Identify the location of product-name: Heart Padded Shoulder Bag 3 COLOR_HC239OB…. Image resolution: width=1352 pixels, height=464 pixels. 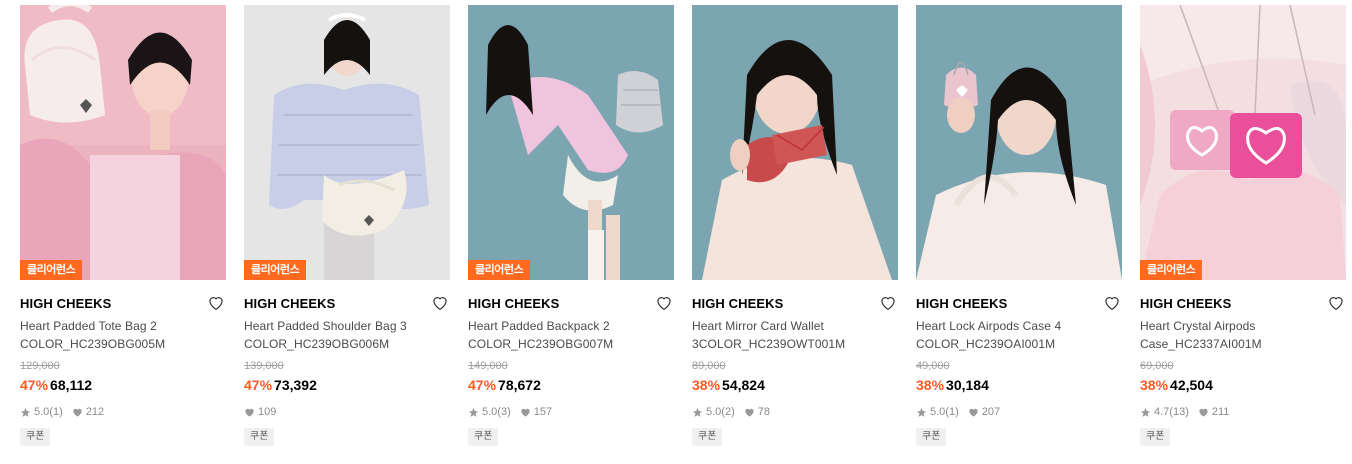
(347, 335).